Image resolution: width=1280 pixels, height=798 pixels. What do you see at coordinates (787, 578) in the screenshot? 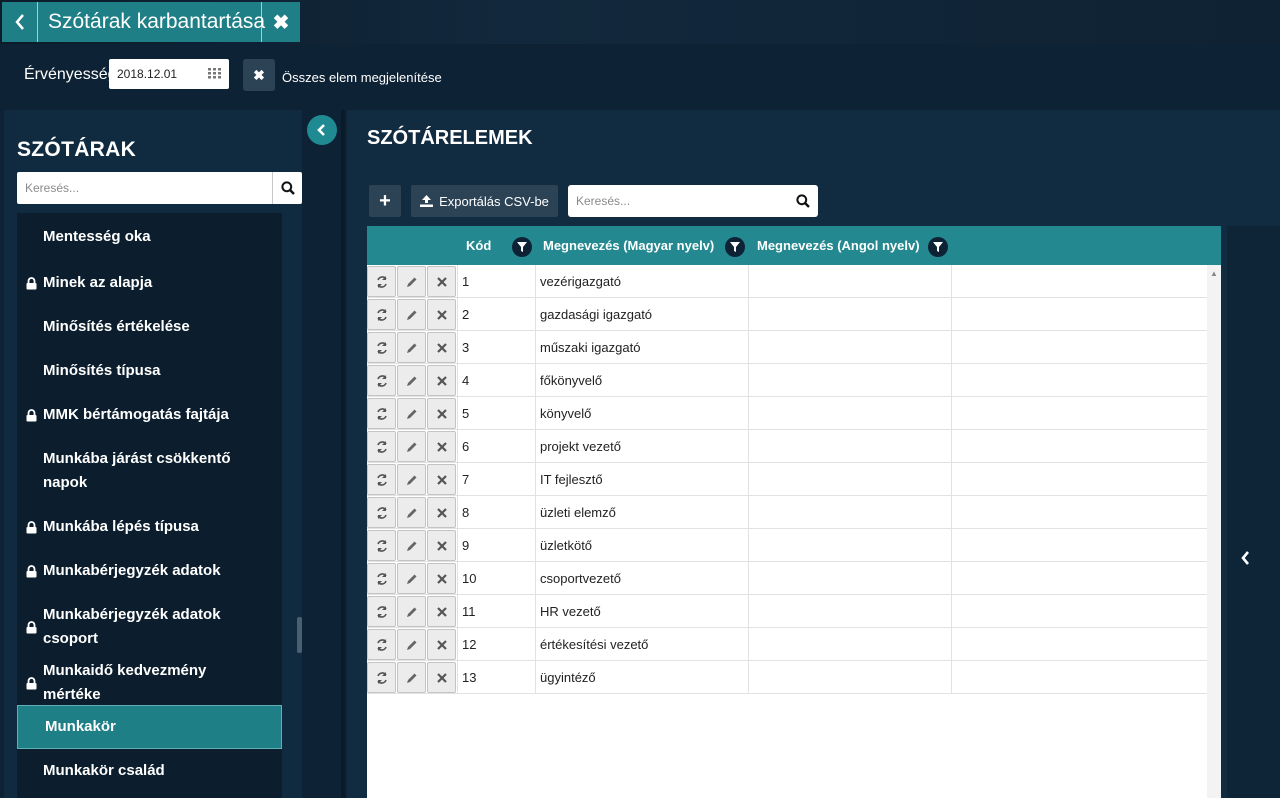
I see `table-row: 10 csoportvezető` at bounding box center [787, 578].